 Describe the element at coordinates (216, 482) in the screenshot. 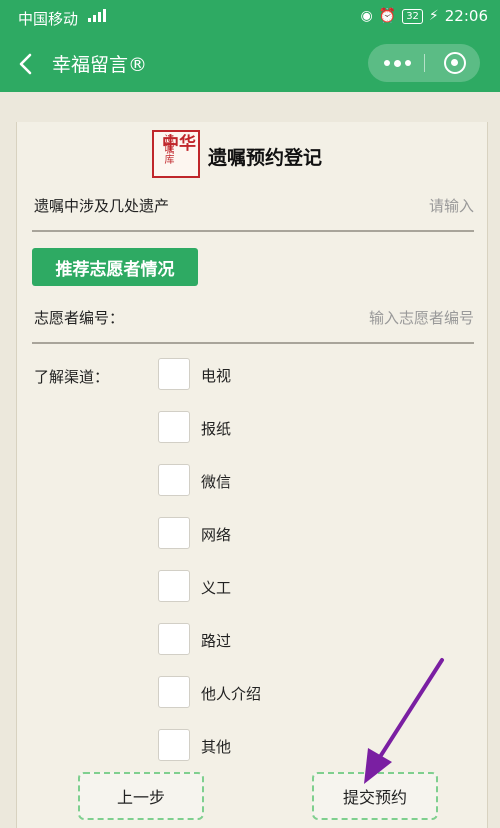

I see `checkbox-label-wechat: 微信` at that location.